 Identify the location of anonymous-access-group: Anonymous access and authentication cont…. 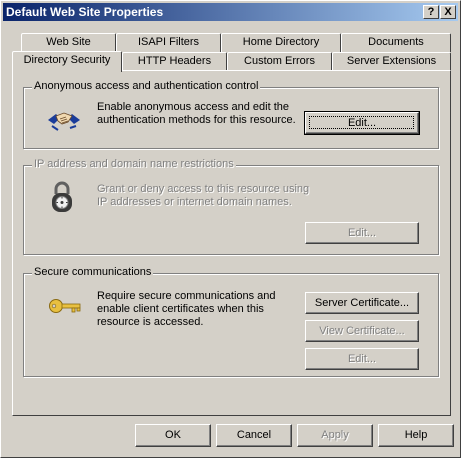
(231, 114).